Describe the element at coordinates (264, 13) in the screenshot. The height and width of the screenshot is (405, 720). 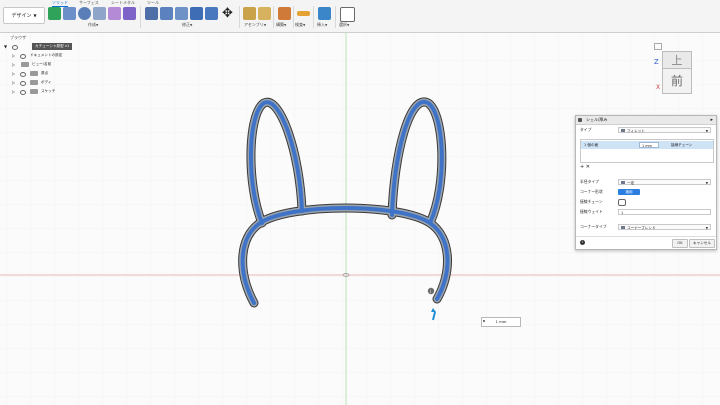
I see `joint-icon` at that location.